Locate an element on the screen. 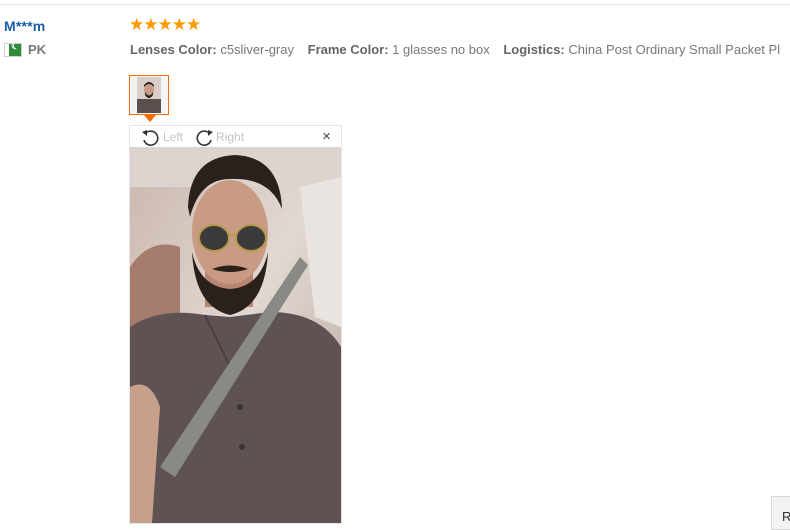 Image resolution: width=790 pixels, height=530 pixels. star-rating: ★★★★★ is located at coordinates (165, 24).